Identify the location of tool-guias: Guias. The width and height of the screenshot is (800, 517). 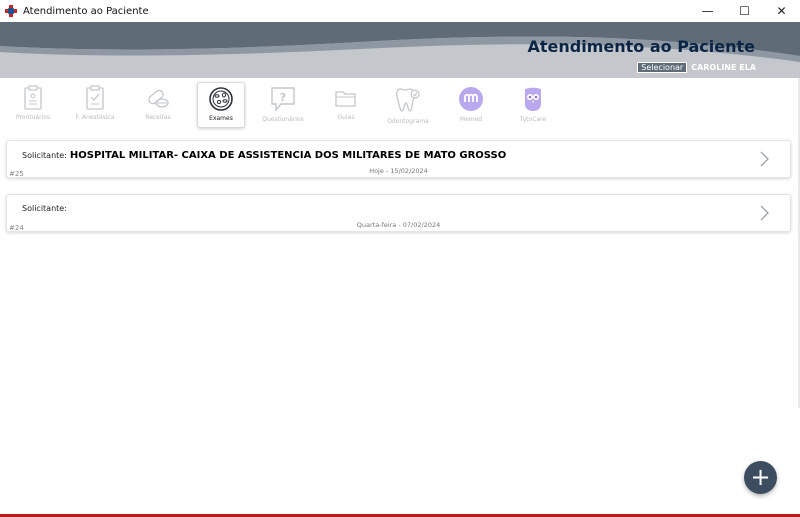
(346, 105).